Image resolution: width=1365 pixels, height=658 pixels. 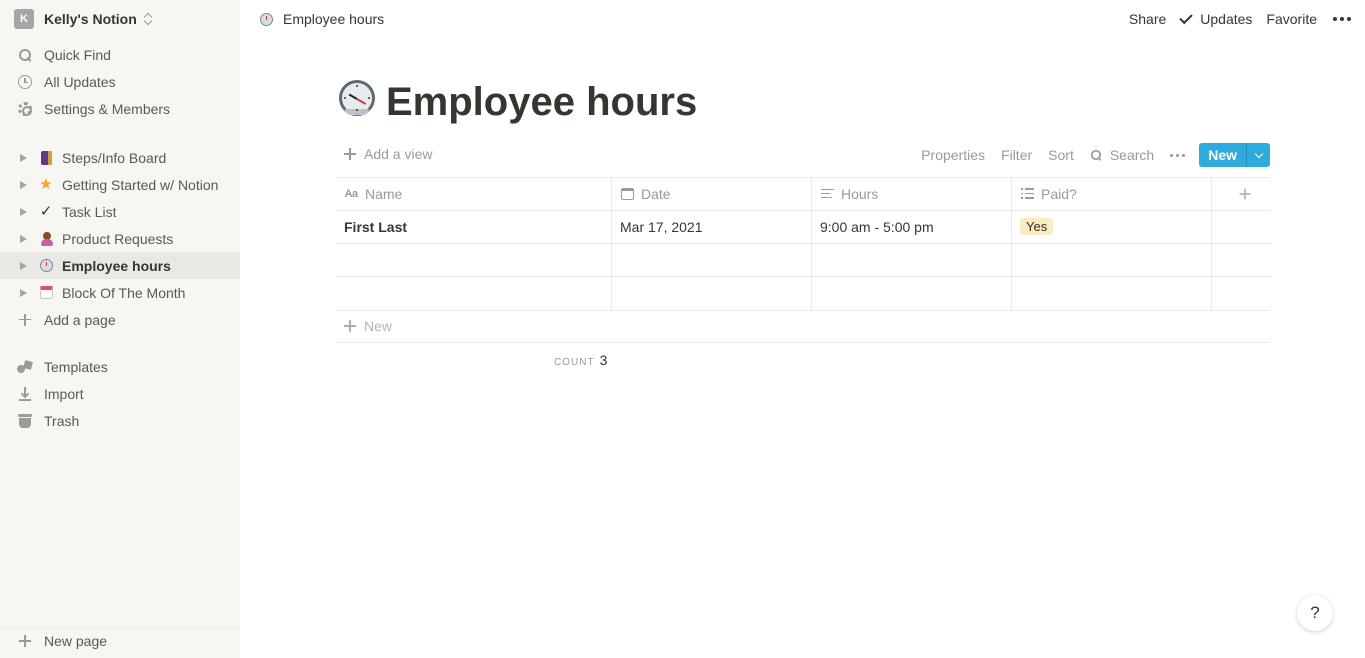 I want to click on help-button: ?, so click(x=1315, y=613).